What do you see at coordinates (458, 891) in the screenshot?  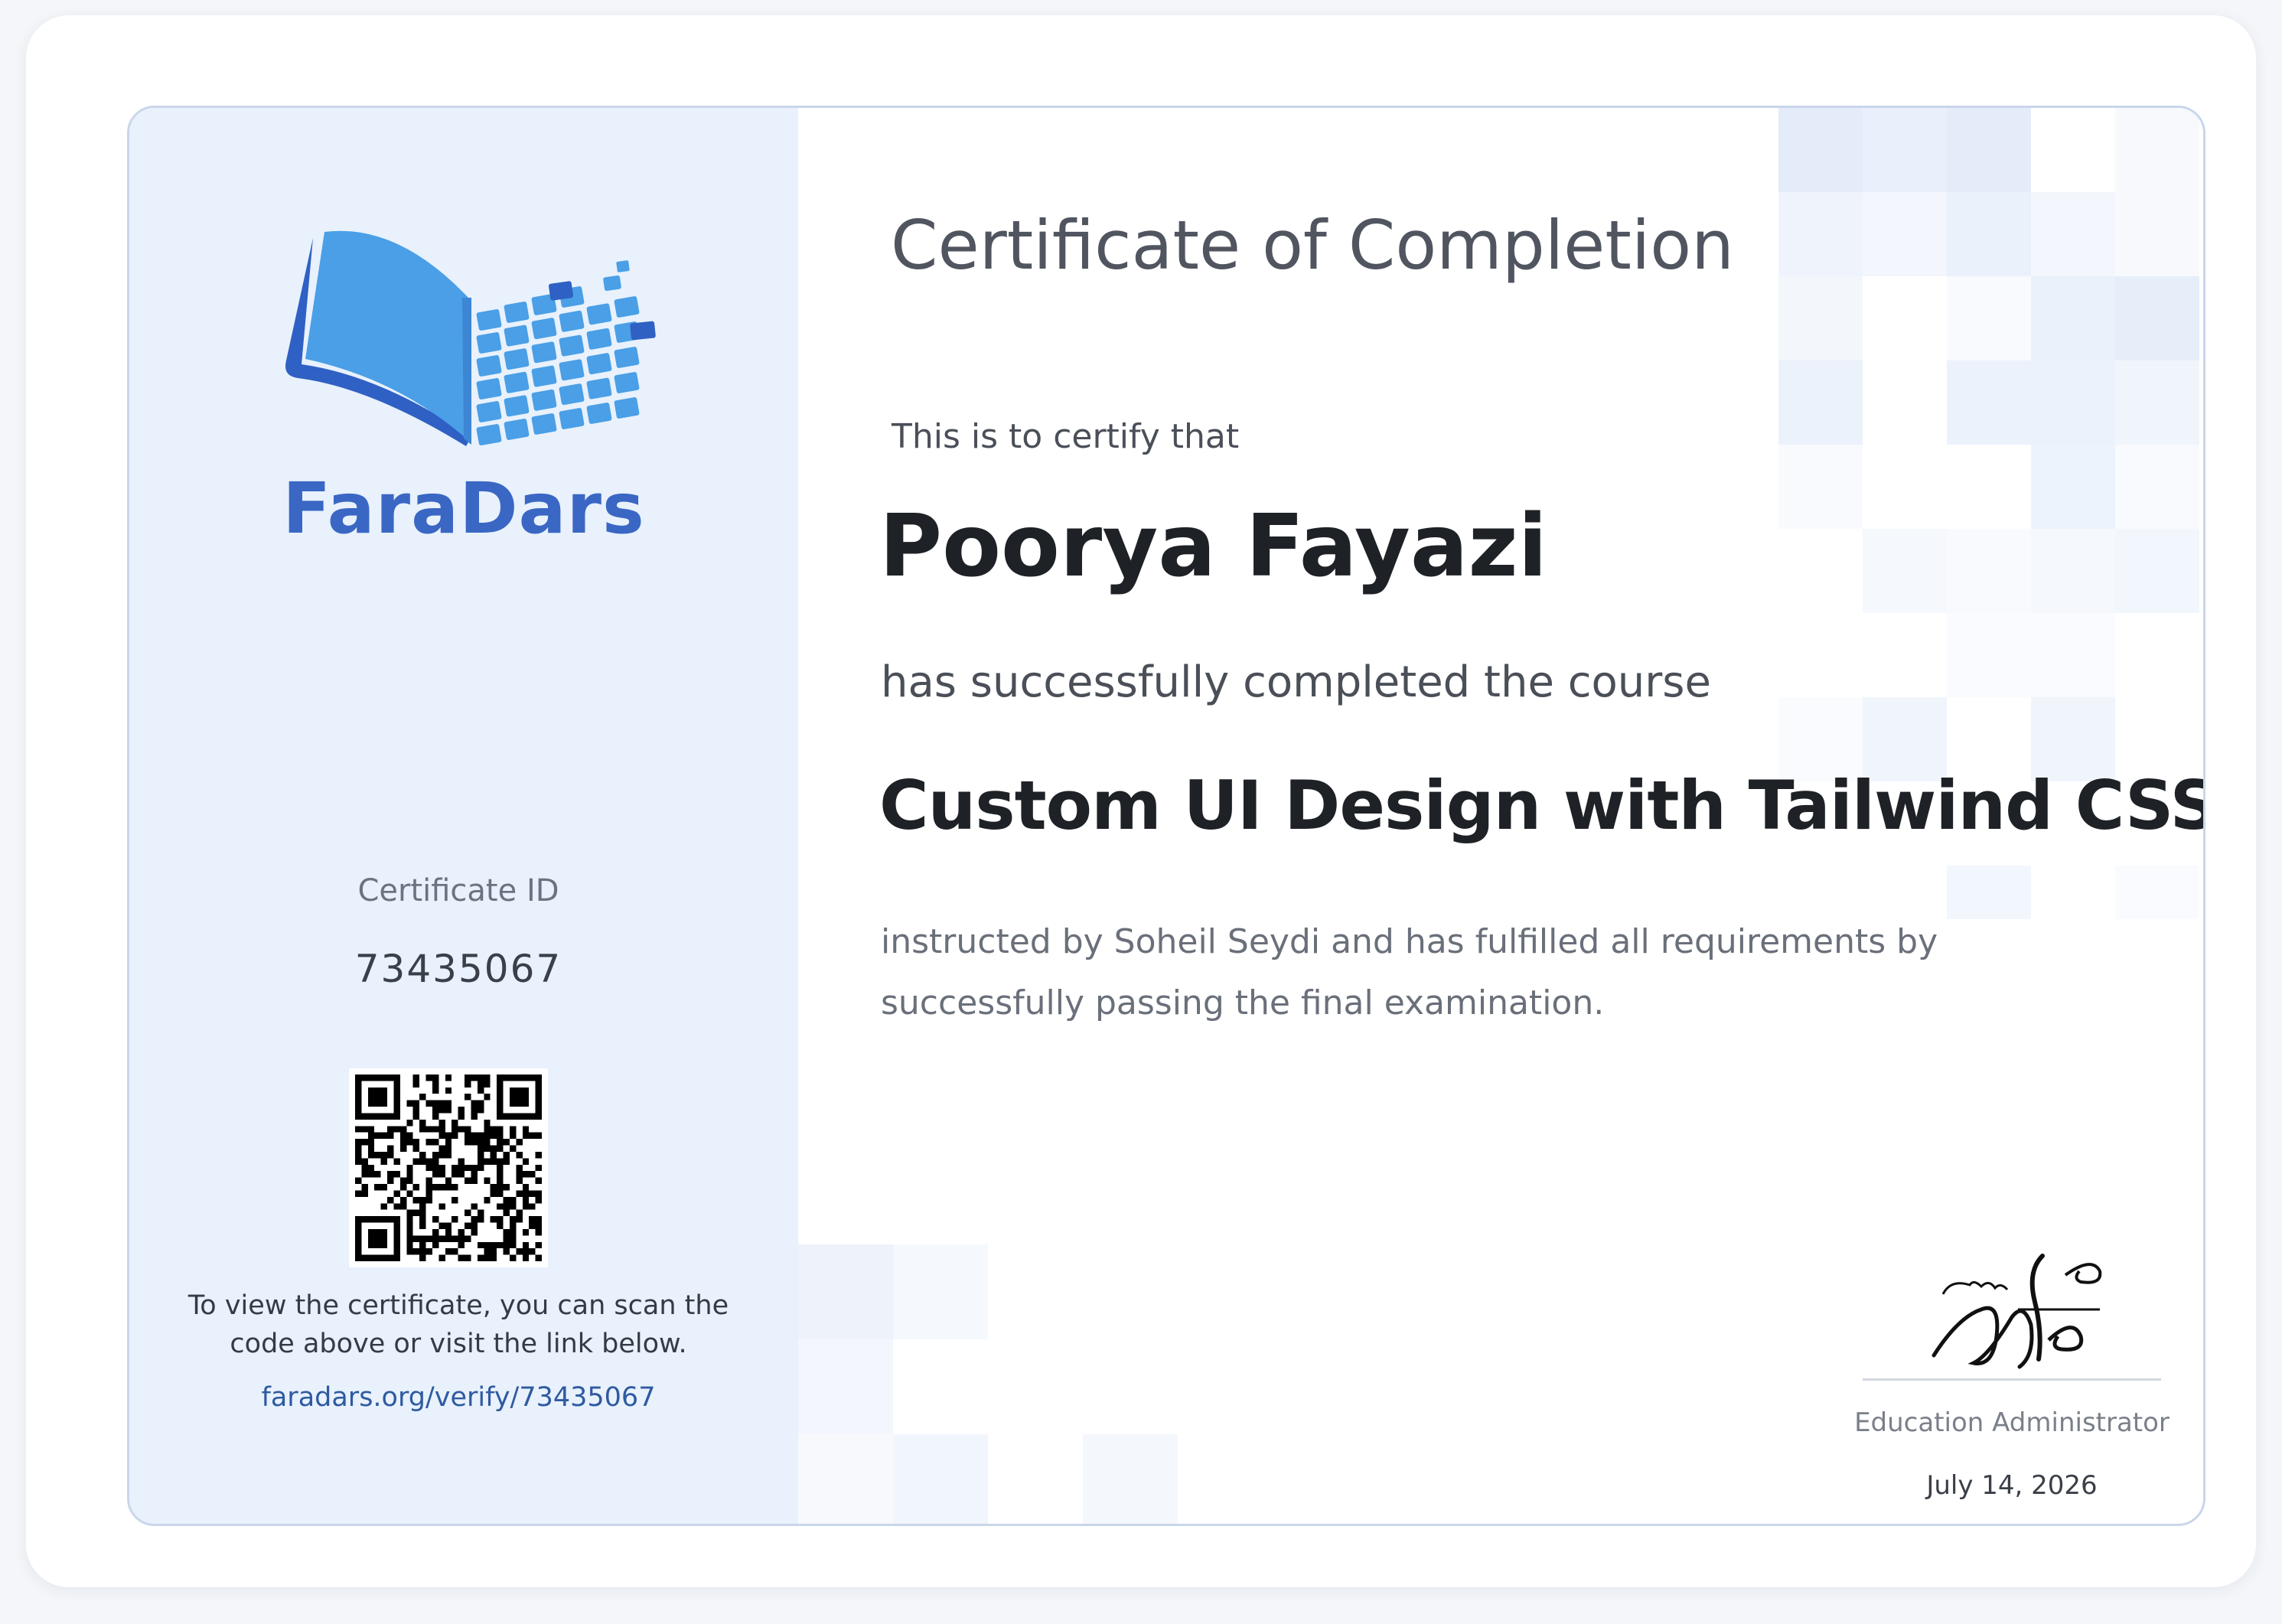 I see `certificate-id-label: Certificate ID` at bounding box center [458, 891].